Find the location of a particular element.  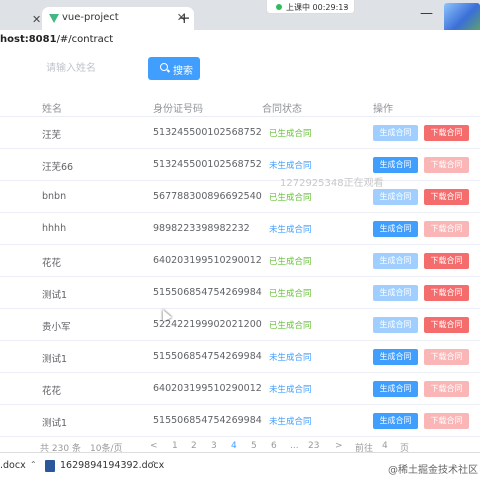

row-id-number: 522422199902021200 is located at coordinates (207, 324).